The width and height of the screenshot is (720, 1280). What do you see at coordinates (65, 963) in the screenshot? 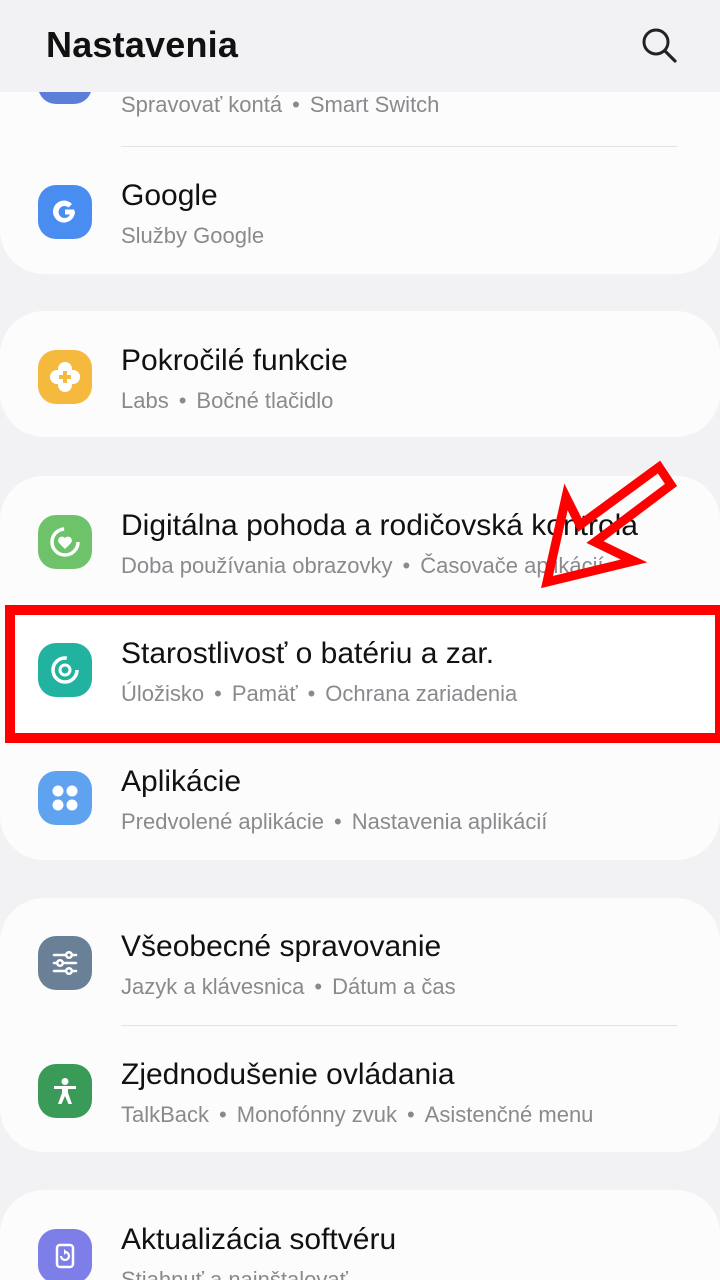
I see `sliders-icon` at bounding box center [65, 963].